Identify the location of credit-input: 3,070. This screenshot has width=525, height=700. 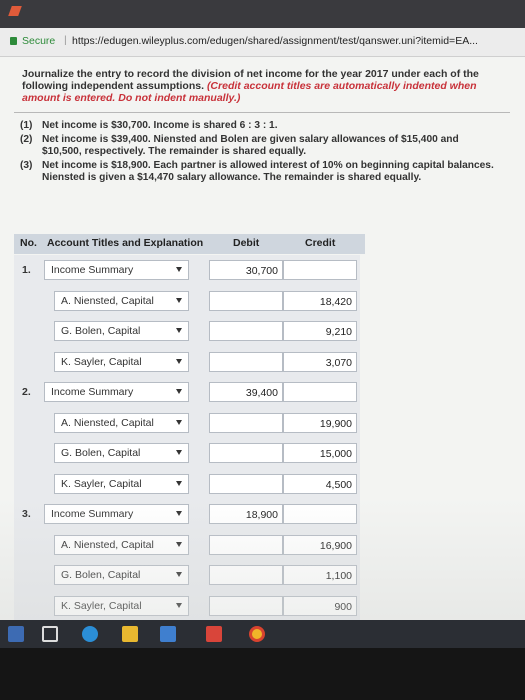
(320, 362).